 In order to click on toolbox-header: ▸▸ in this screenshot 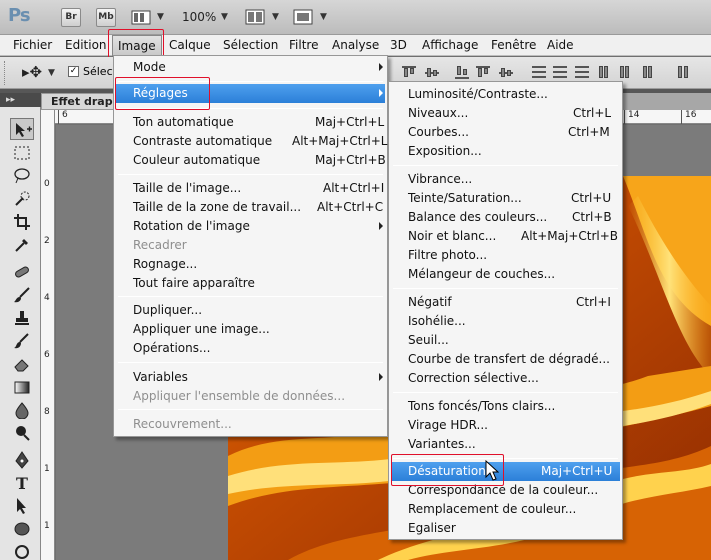, I will do `click(20, 100)`.